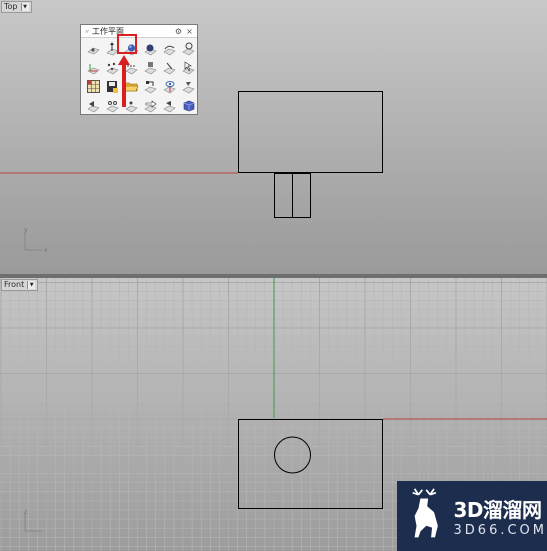 Image resolution: width=547 pixels, height=551 pixels. I want to click on cplane-object-icon, so click(150, 50).